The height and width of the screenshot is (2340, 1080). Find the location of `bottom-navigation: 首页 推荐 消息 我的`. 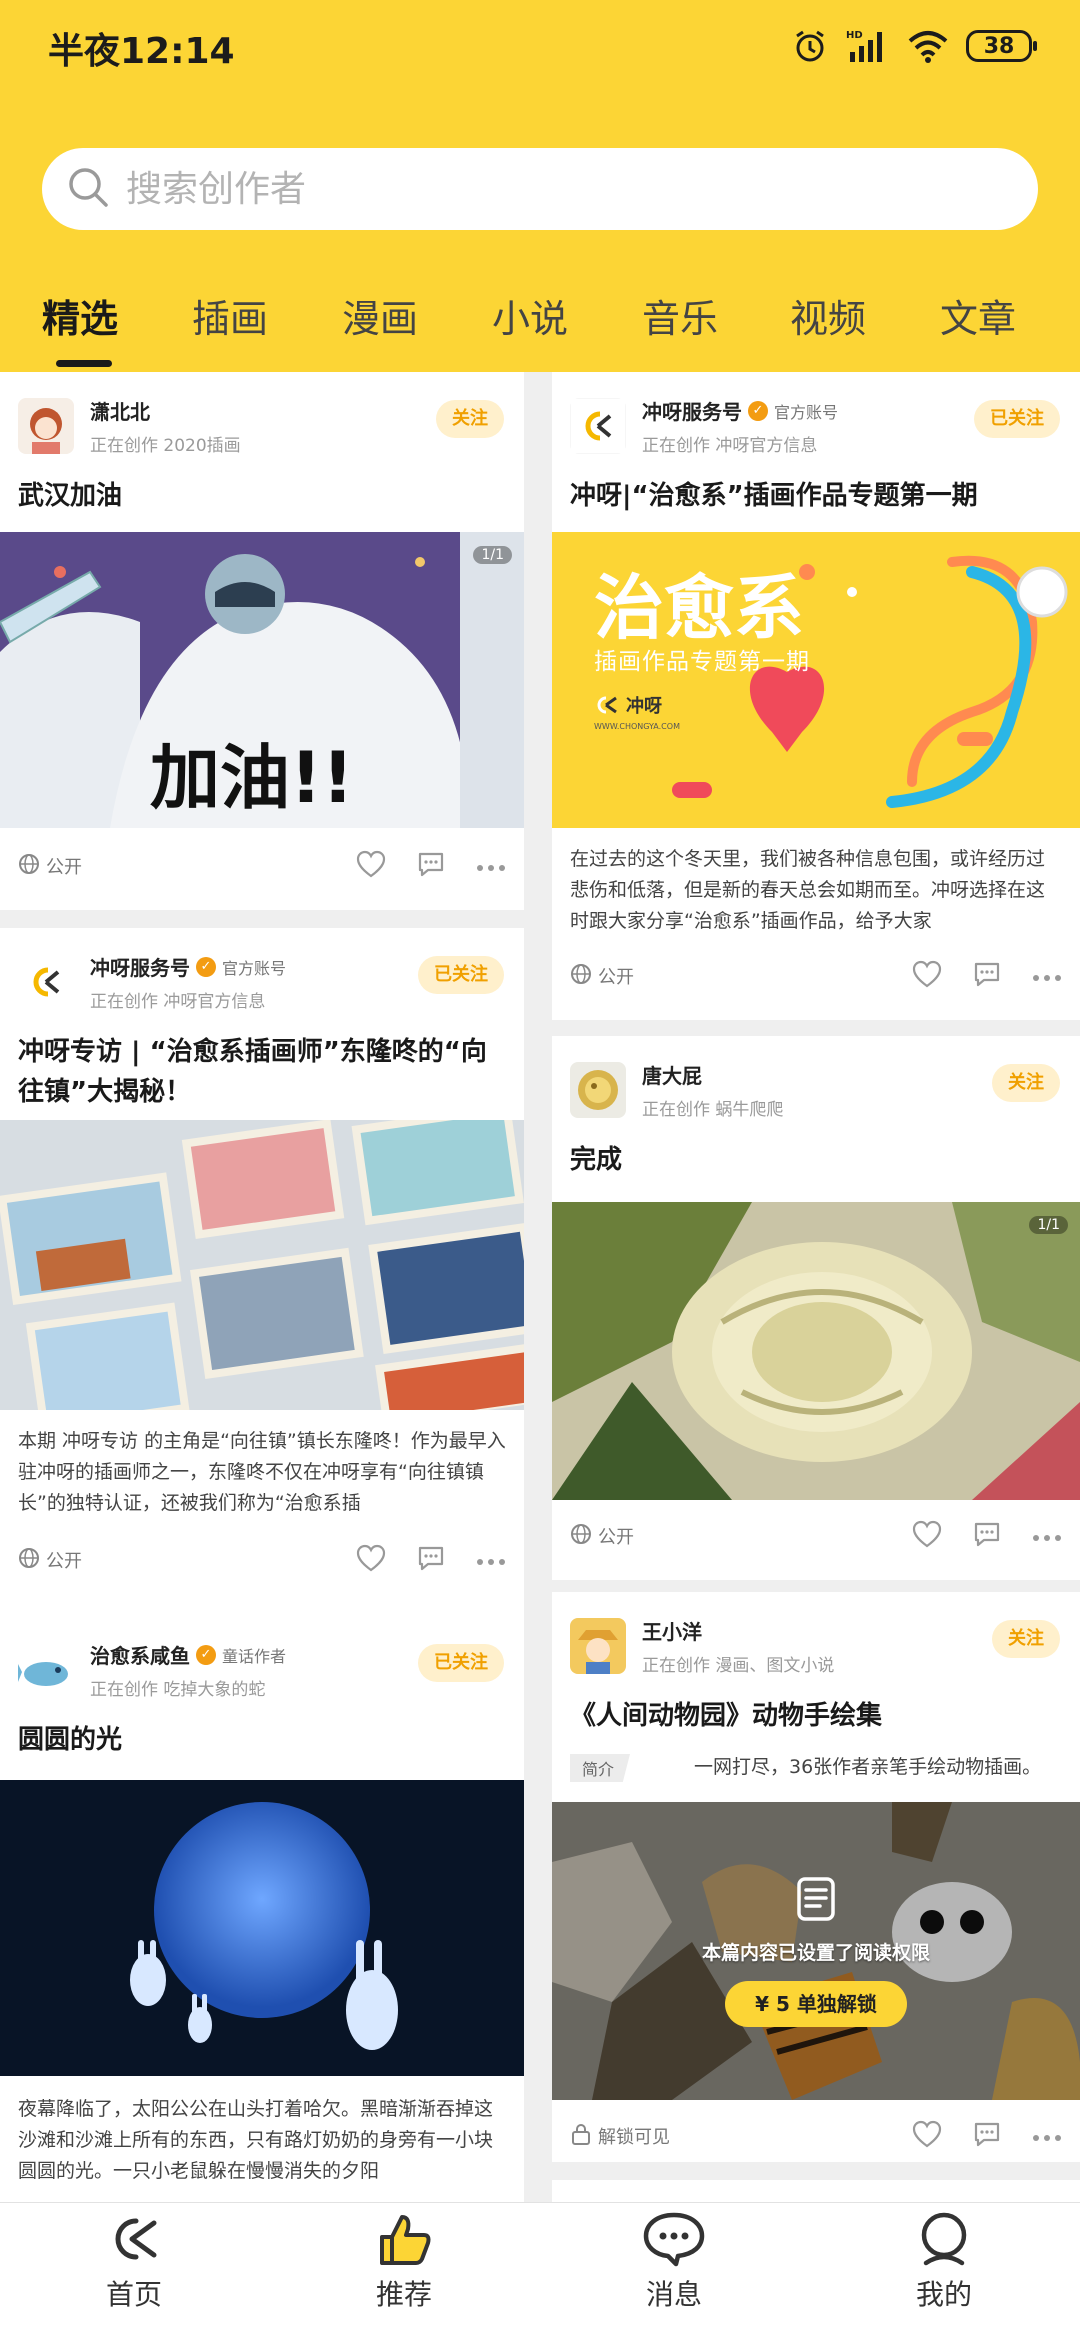

bottom-navigation: 首页 推荐 消息 我的 is located at coordinates (540, 2271).